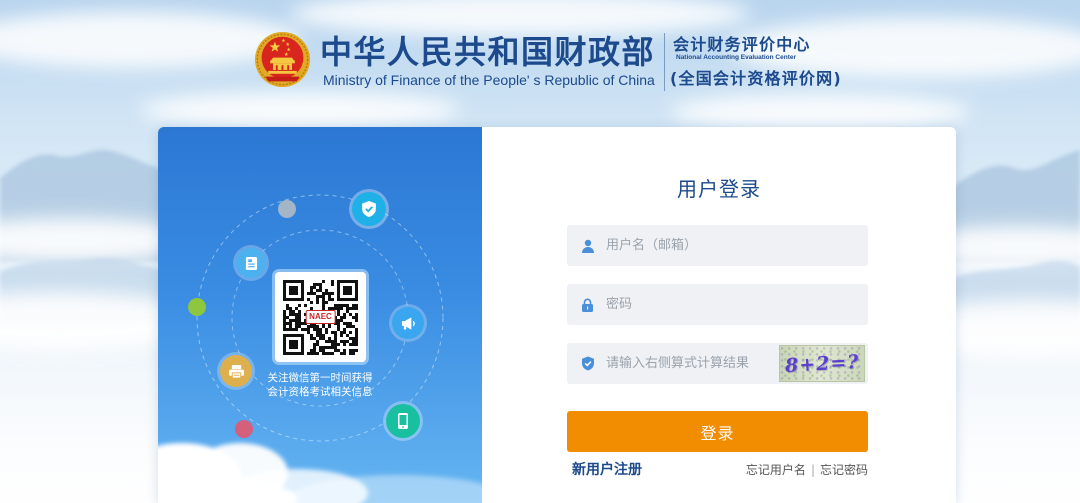 The width and height of the screenshot is (1080, 503). Describe the element at coordinates (197, 307) in the screenshot. I see `green-dot` at that location.